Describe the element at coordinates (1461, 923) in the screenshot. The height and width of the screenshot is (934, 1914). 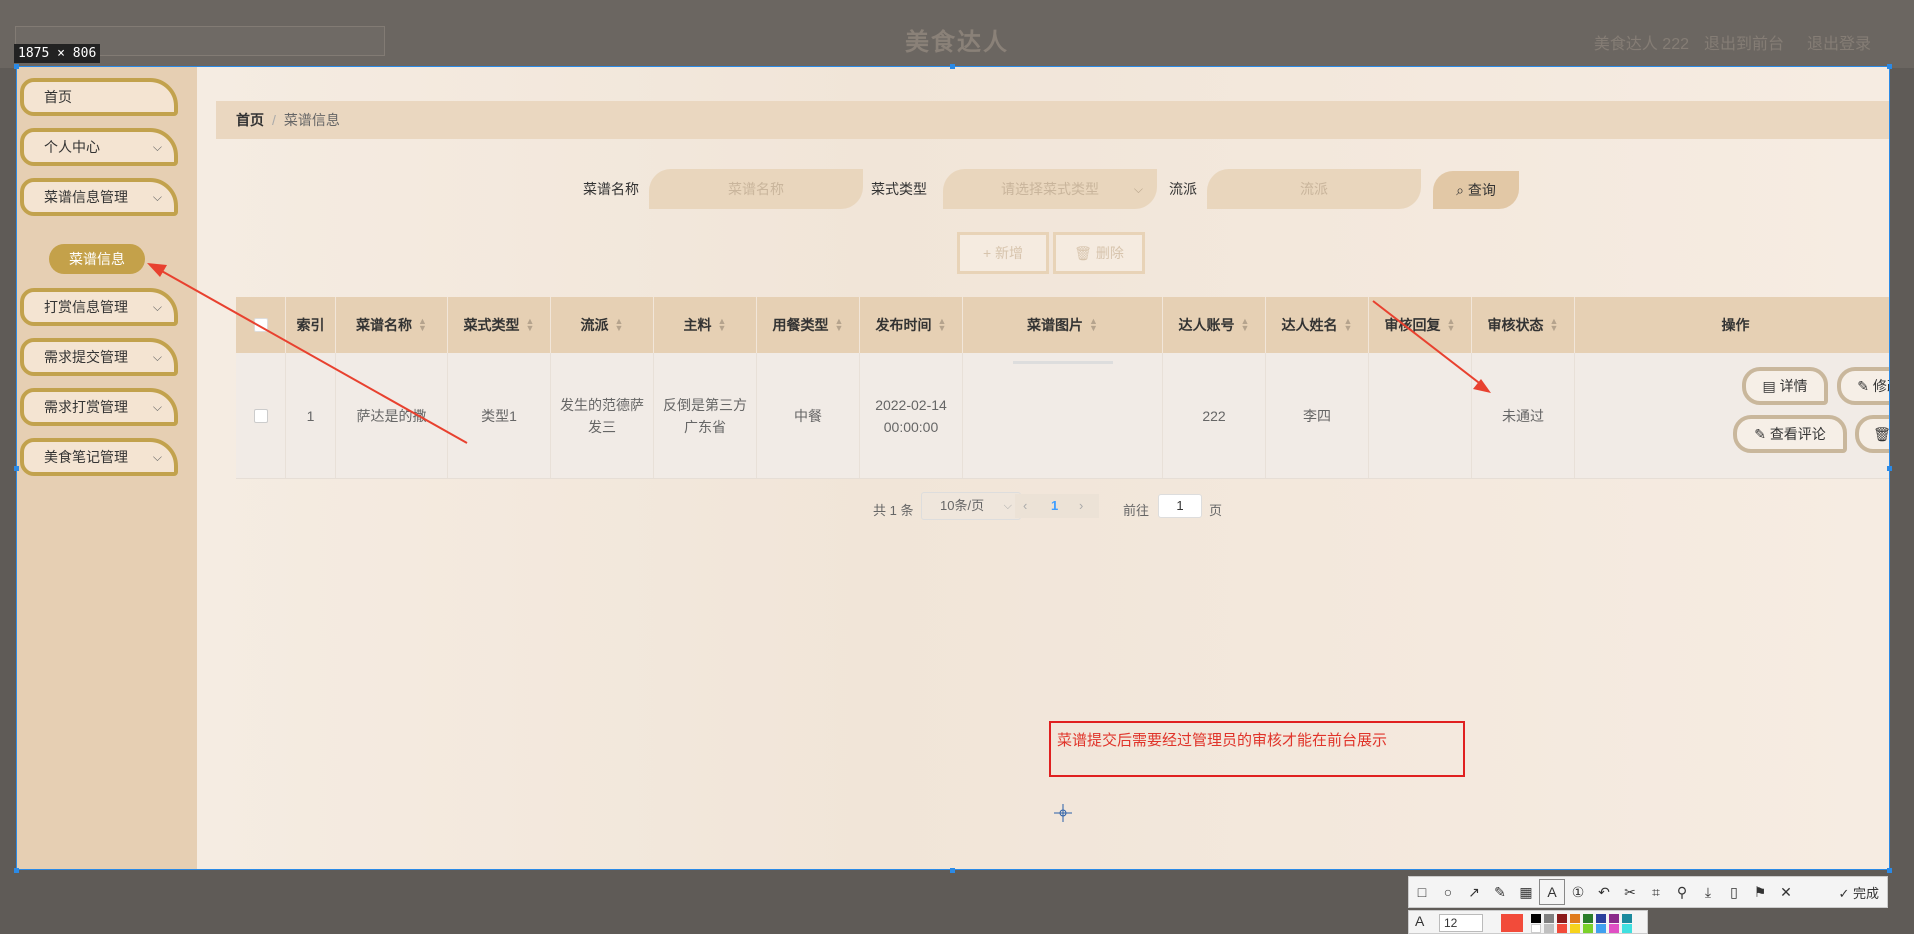
I see `font-size-select: 12` at that location.